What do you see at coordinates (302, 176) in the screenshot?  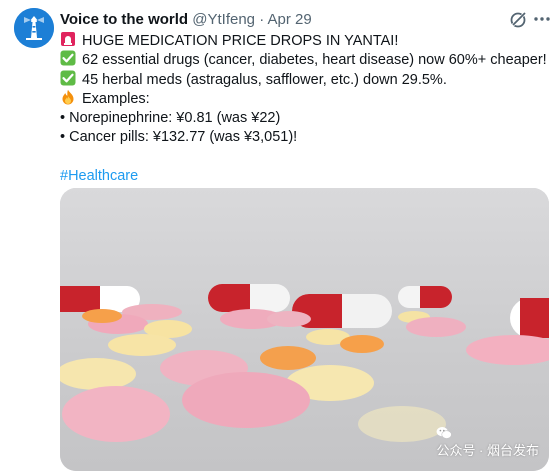 I see `tweet-line-hashtag: #Healthcare` at bounding box center [302, 176].